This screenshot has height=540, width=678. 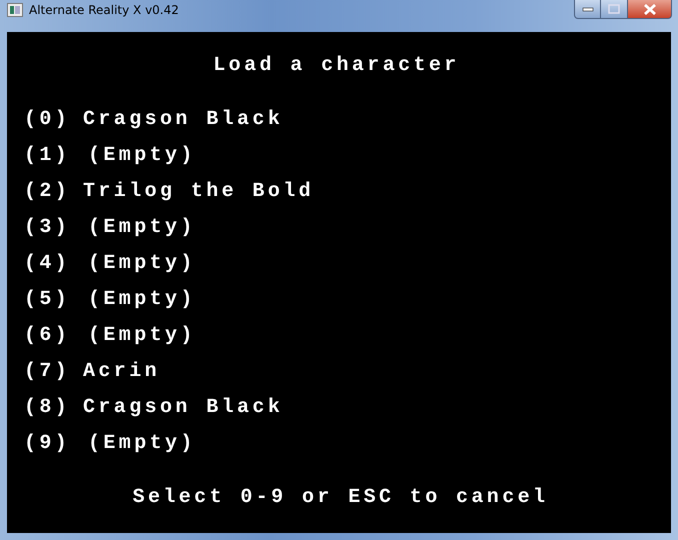 I want to click on close-icon, so click(x=649, y=9).